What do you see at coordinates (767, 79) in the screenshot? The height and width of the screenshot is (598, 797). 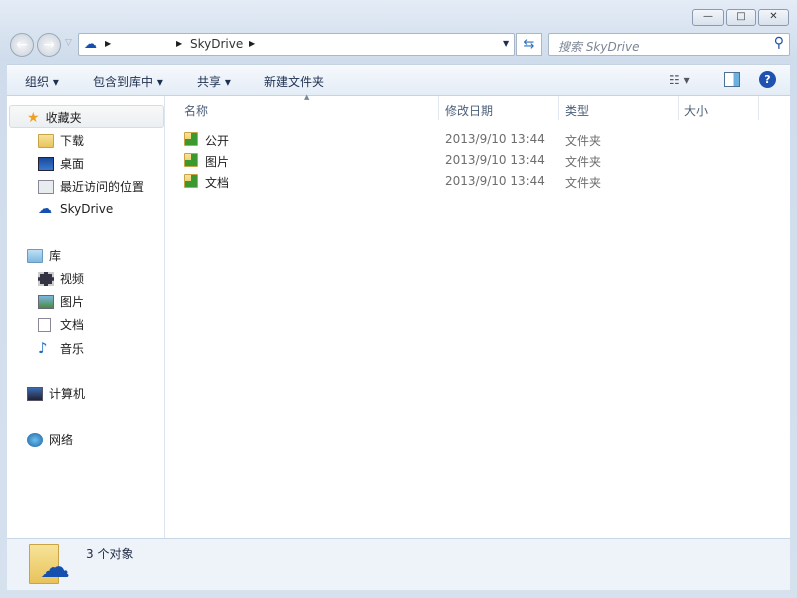 I see `help-icon: ?` at bounding box center [767, 79].